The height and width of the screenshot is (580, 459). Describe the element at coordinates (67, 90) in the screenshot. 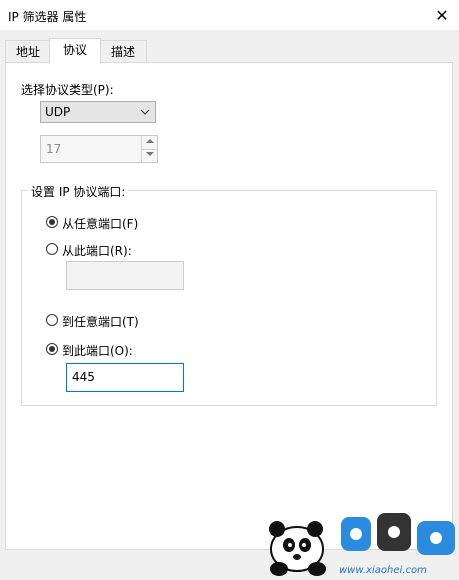

I see `protocol-type-label: 选择协议类型(P):` at that location.